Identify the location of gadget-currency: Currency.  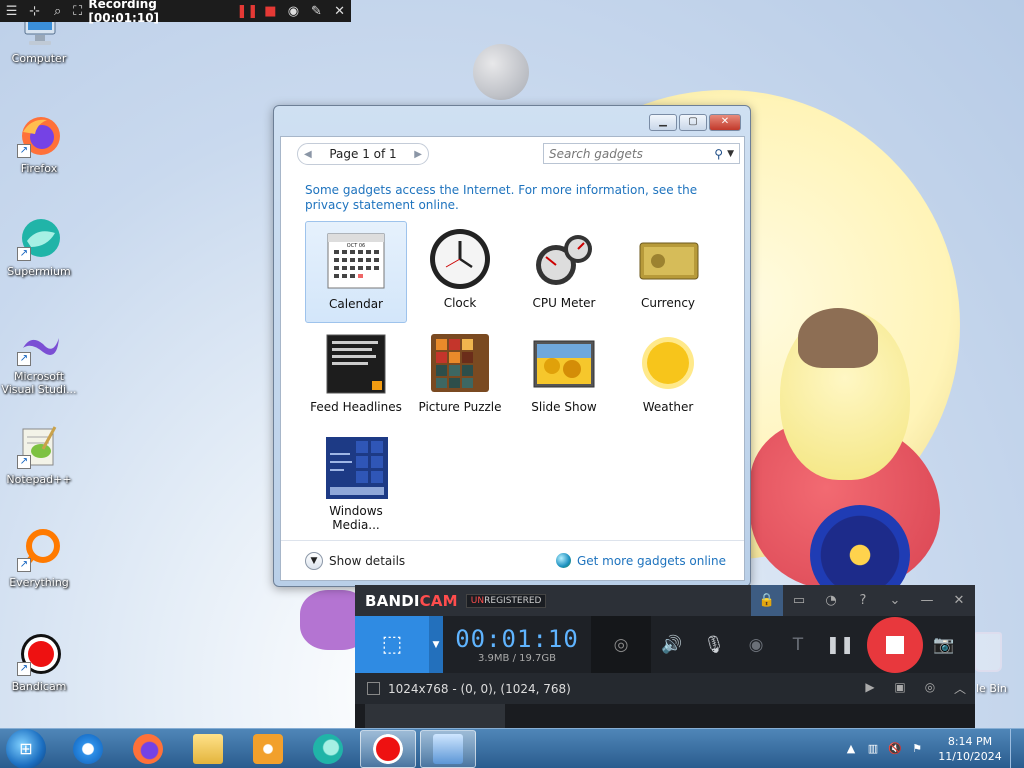
(668, 272).